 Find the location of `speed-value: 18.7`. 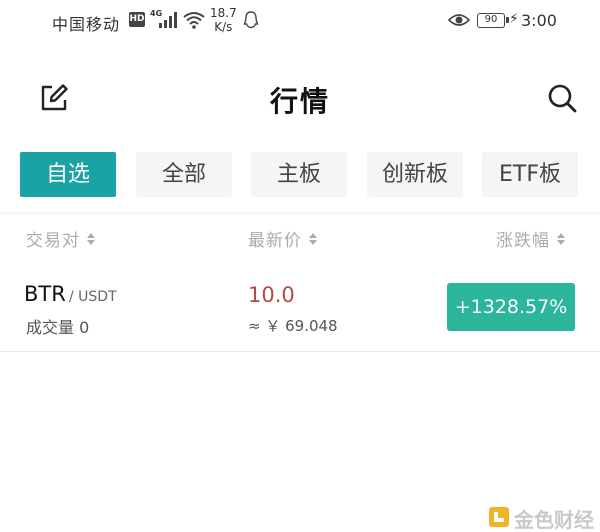

speed-value: 18.7 is located at coordinates (223, 13).